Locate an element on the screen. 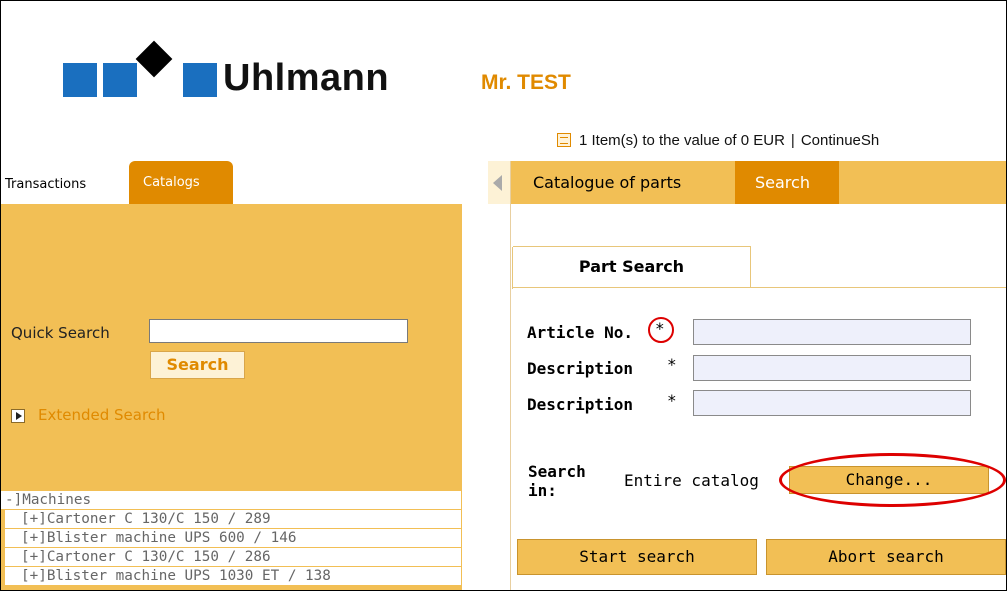 Image resolution: width=1007 pixels, height=591 pixels. continue-shopping-link: ContinueSh is located at coordinates (840, 140).